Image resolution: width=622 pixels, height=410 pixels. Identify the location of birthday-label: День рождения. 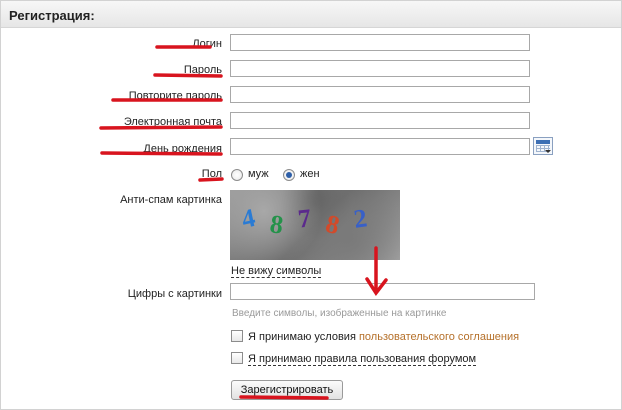
(182, 149).